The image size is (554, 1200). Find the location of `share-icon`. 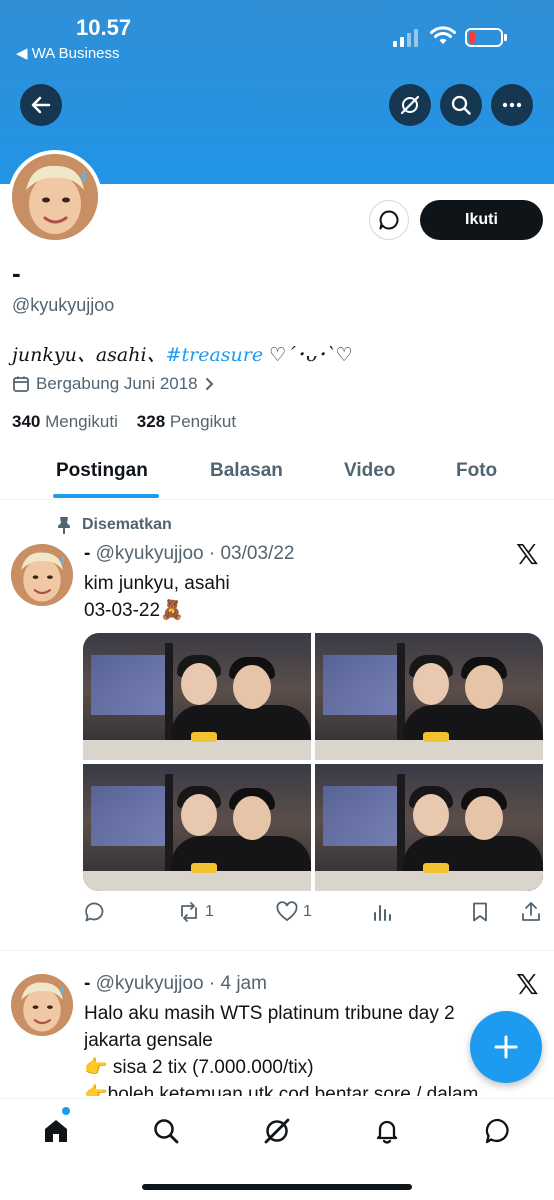

share-icon is located at coordinates (531, 911).